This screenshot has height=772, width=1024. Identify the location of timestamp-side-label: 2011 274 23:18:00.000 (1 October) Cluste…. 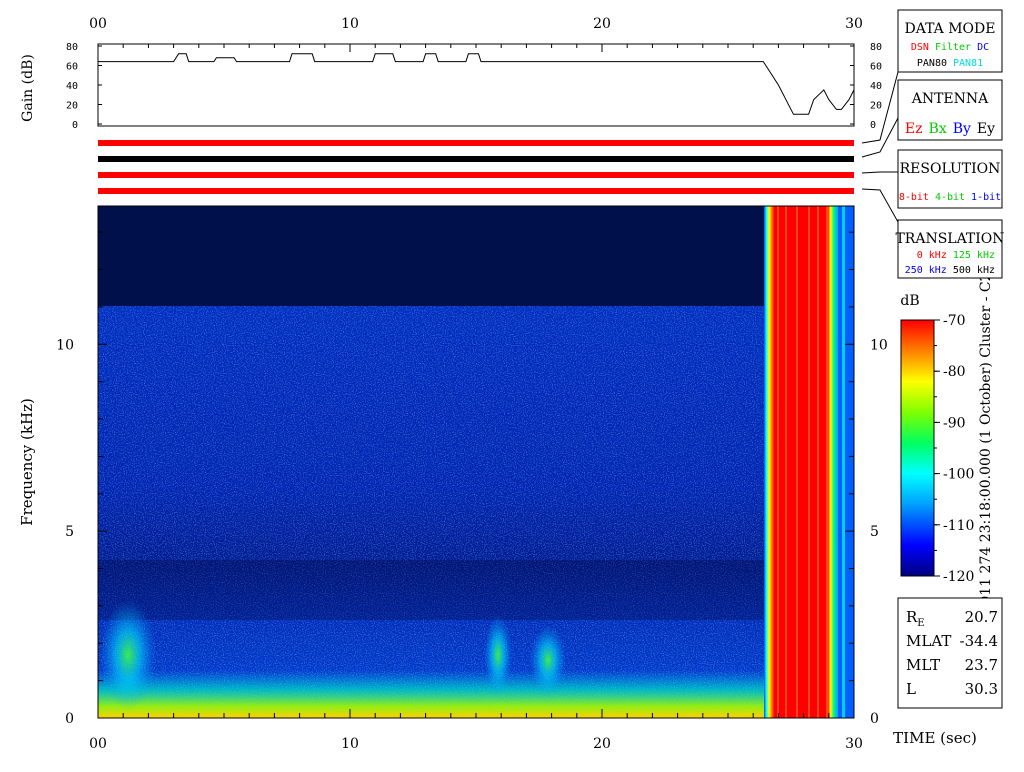
(986, 442).